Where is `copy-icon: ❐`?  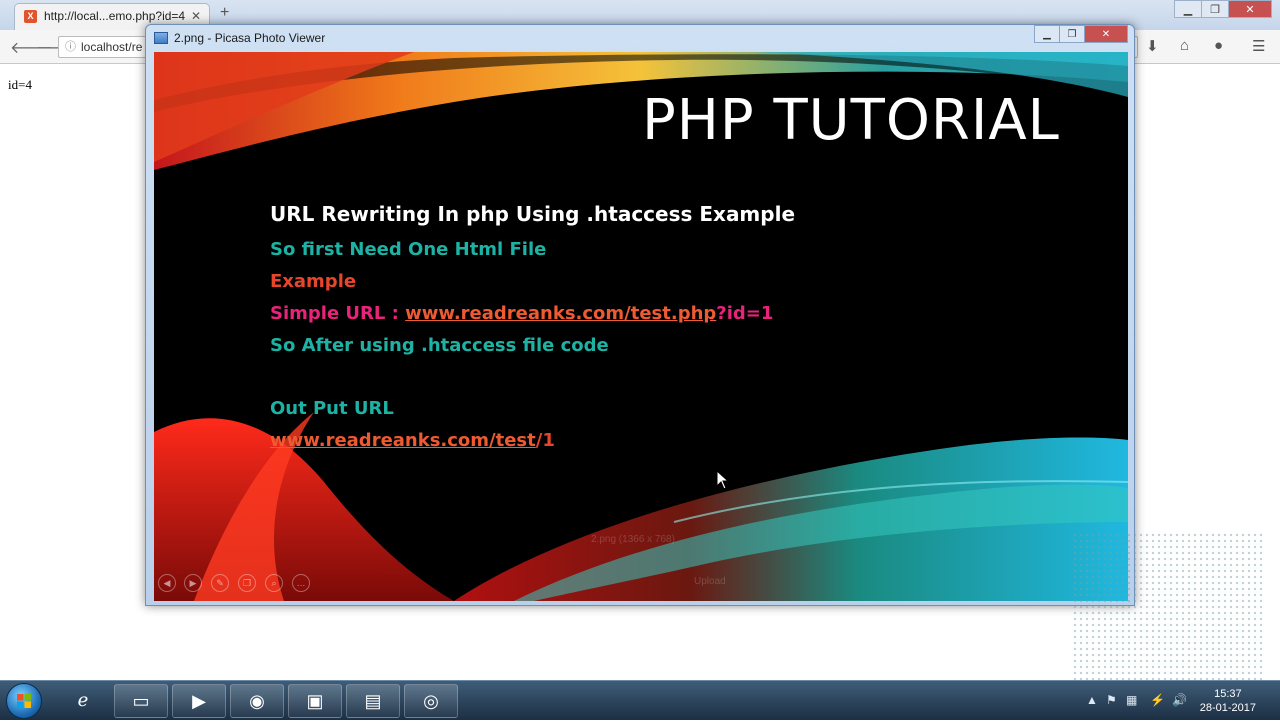
copy-icon: ❐ is located at coordinates (247, 583).